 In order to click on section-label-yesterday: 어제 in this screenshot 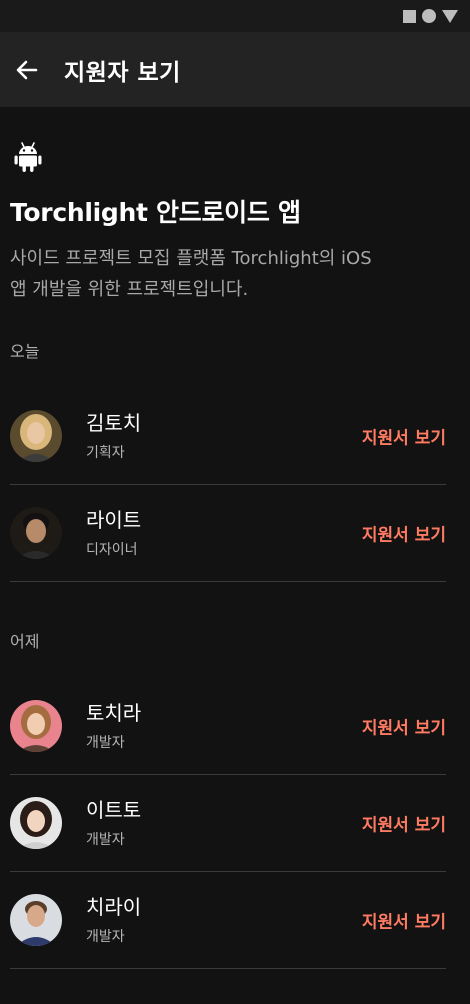, I will do `click(25, 641)`.